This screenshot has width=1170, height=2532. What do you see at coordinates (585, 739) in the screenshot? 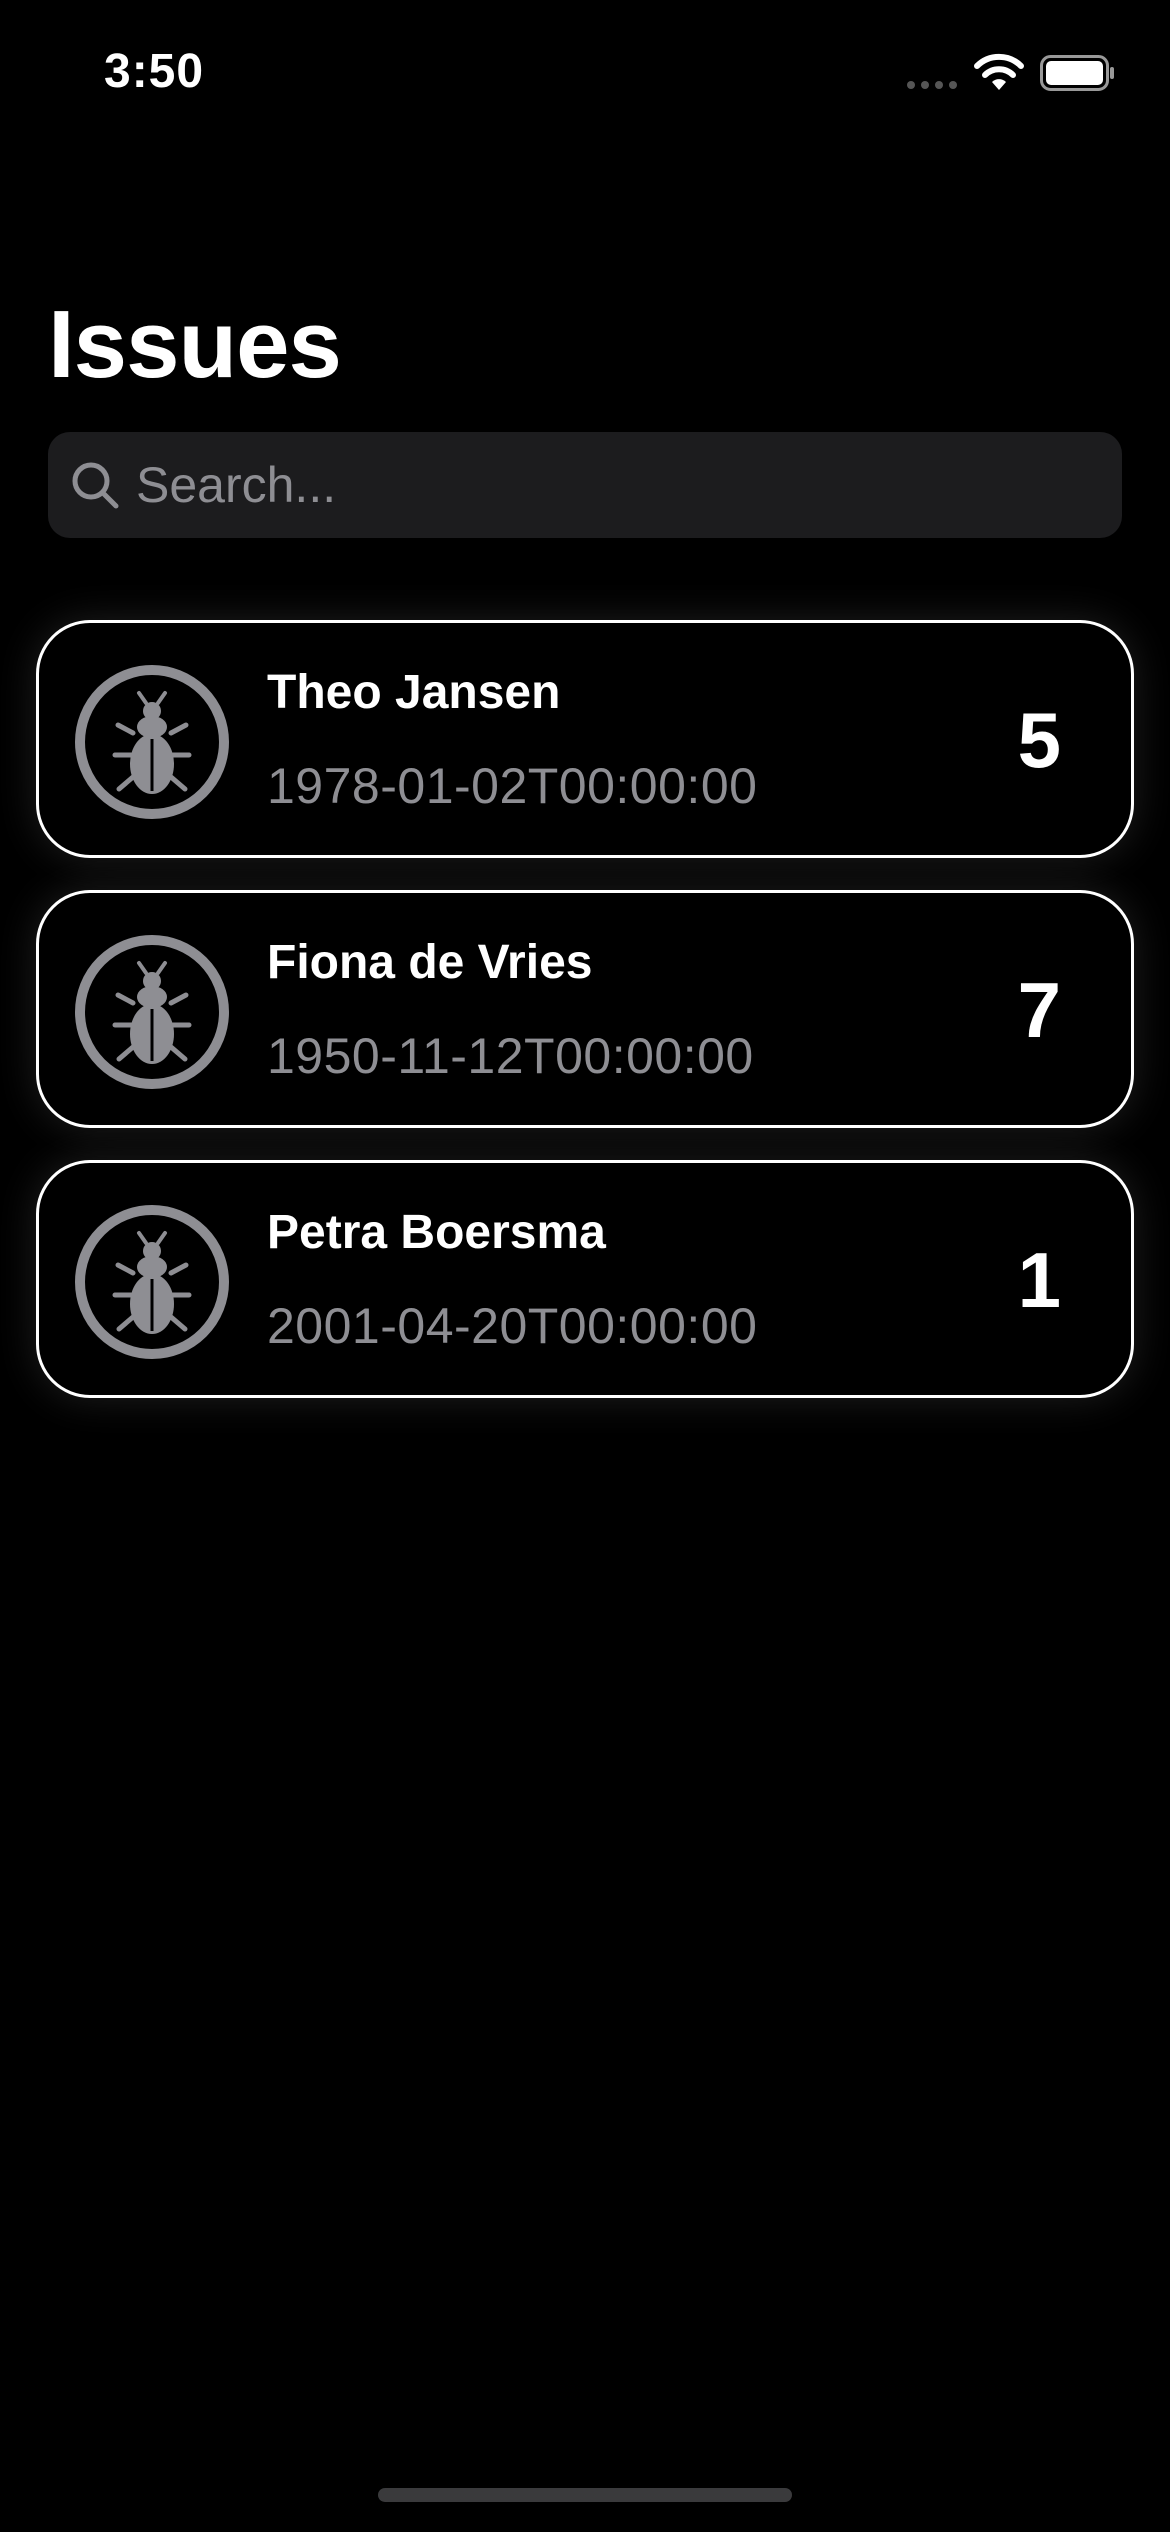
I see `issue-card: Theo Jansen 1978-01-02T00:00:00 5` at bounding box center [585, 739].